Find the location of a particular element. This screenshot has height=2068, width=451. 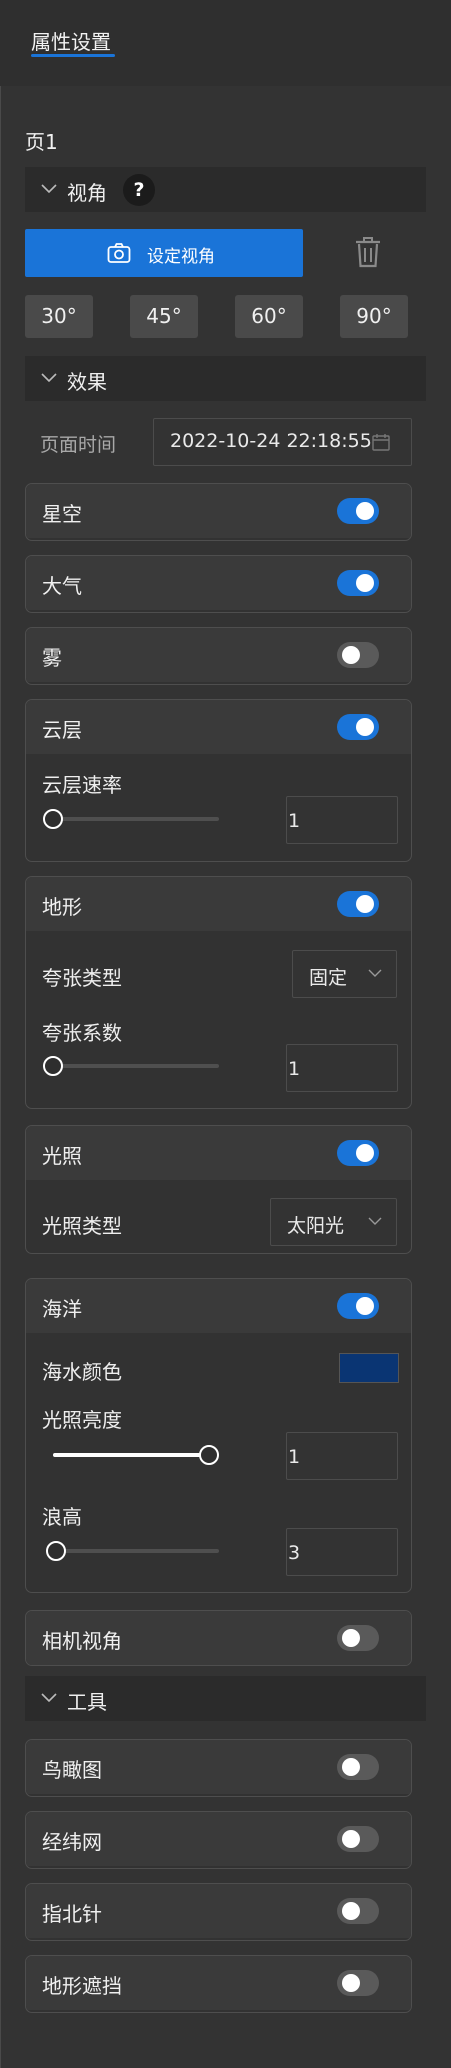

terrain-label: 地形 is located at coordinates (62, 907).